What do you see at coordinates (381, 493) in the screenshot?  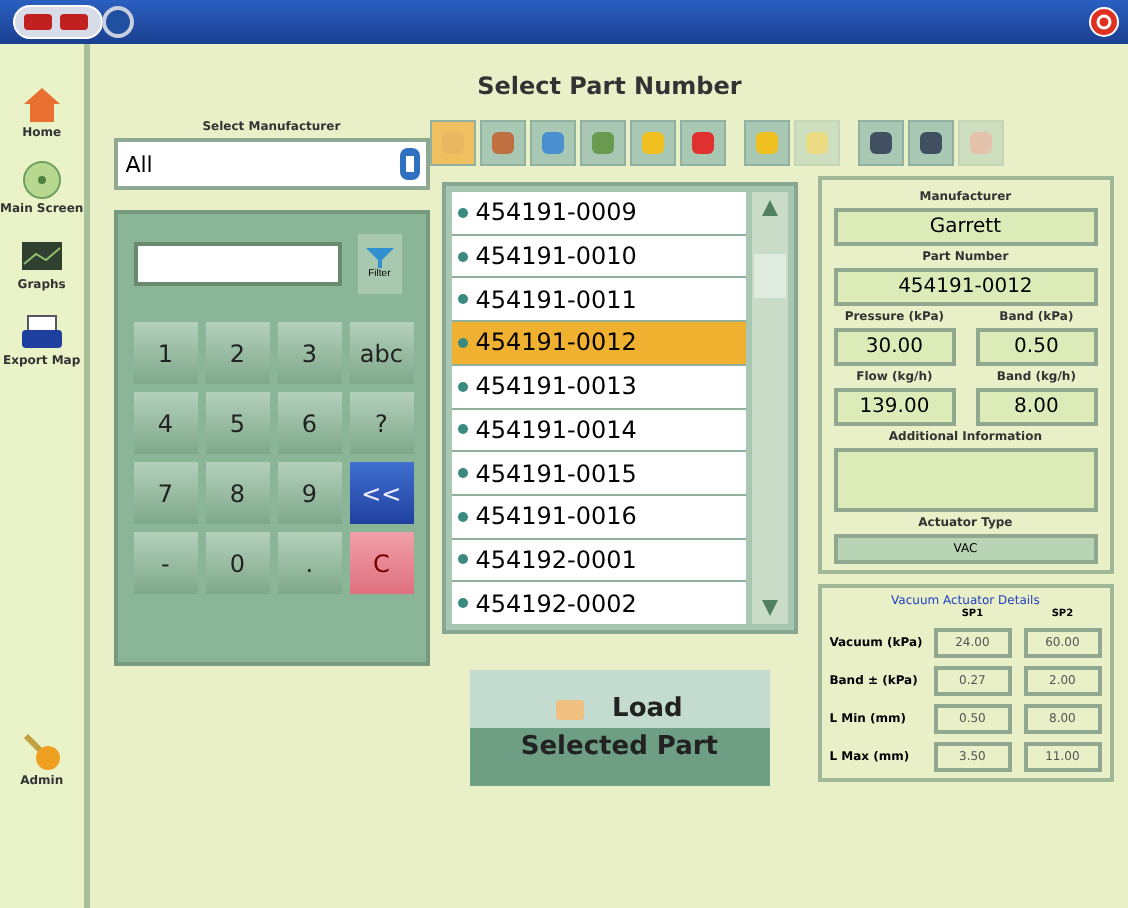 I see `keypad-key: <<` at bounding box center [381, 493].